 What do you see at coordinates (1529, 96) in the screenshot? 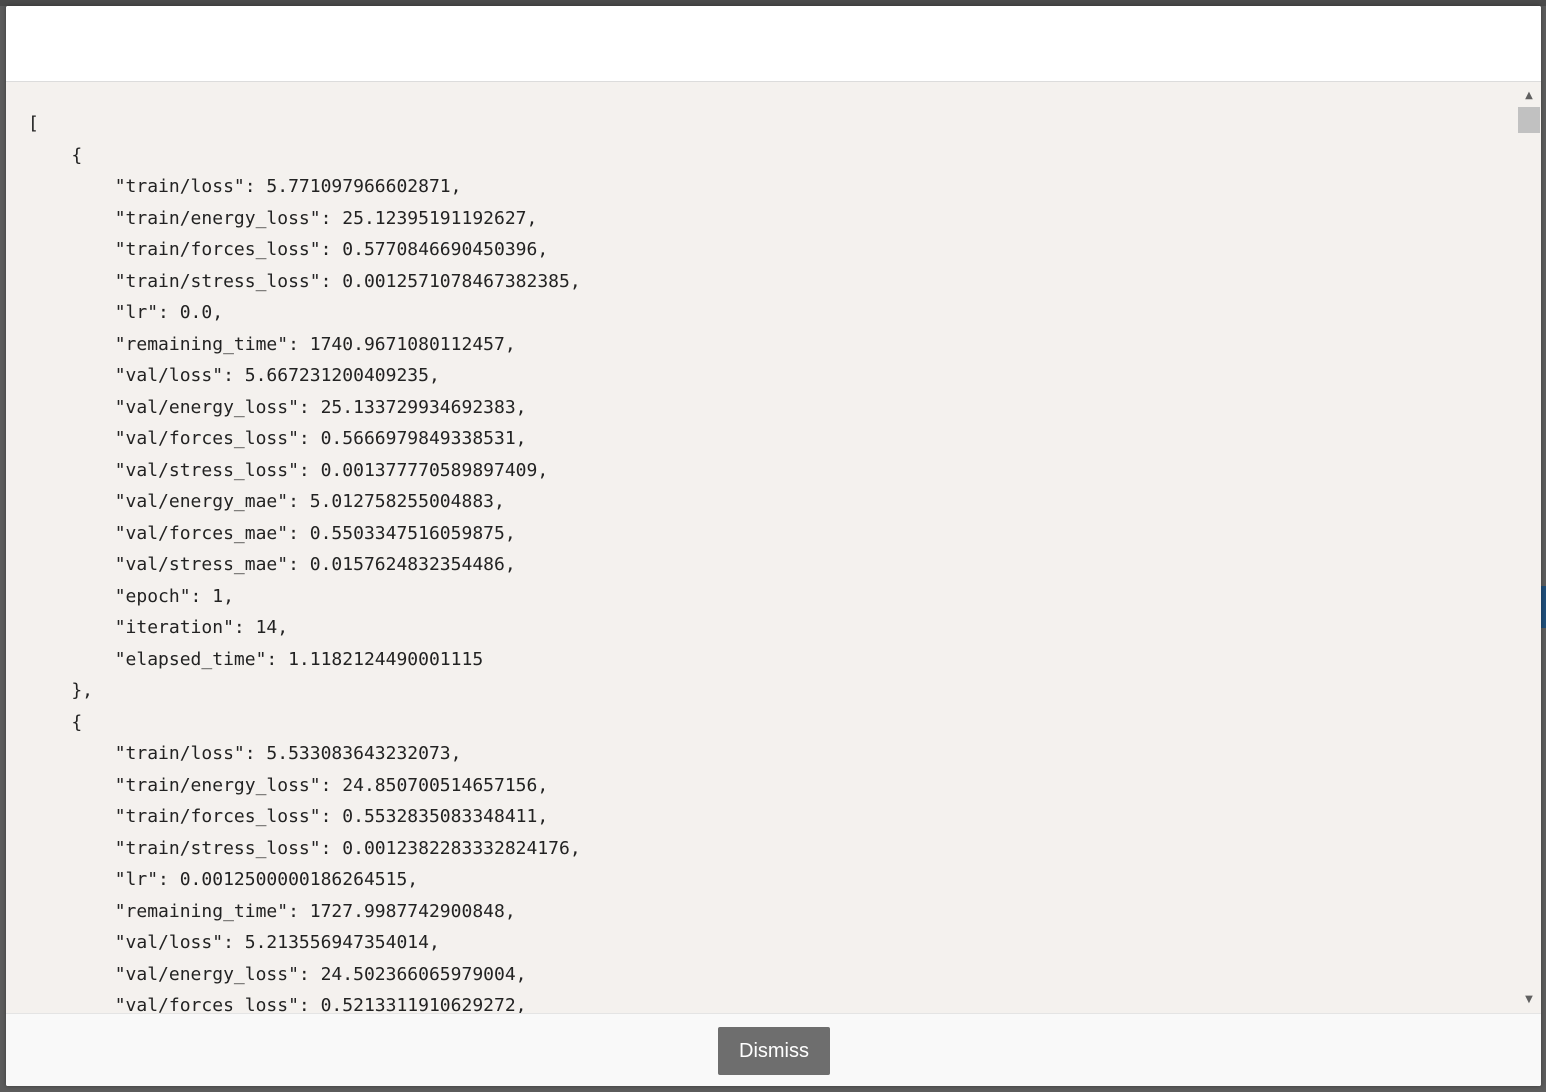
I see `scroll-up-arrow-icon: ▲` at bounding box center [1529, 96].